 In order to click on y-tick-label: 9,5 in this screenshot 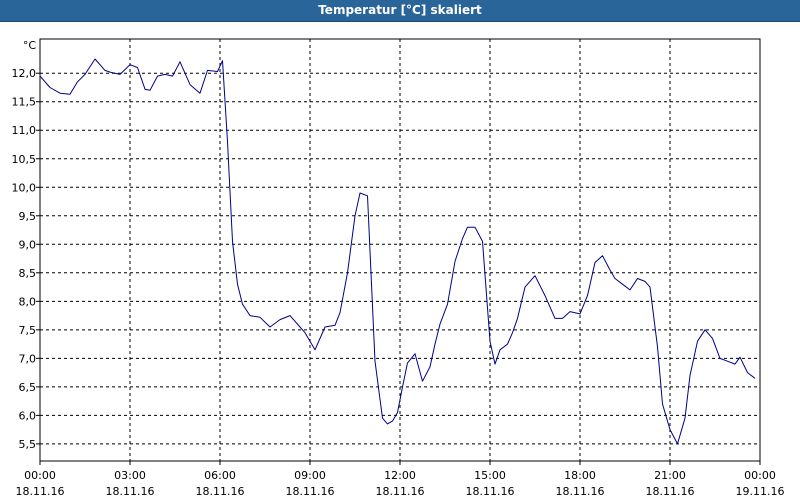, I will do `click(28, 216)`.